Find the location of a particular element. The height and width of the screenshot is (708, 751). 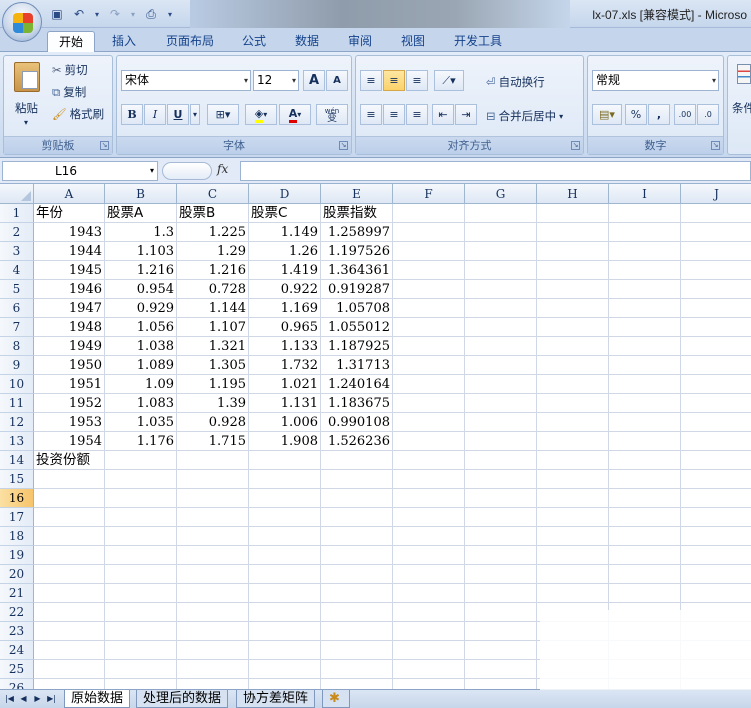

name-box: L16 ▾ is located at coordinates (80, 171).